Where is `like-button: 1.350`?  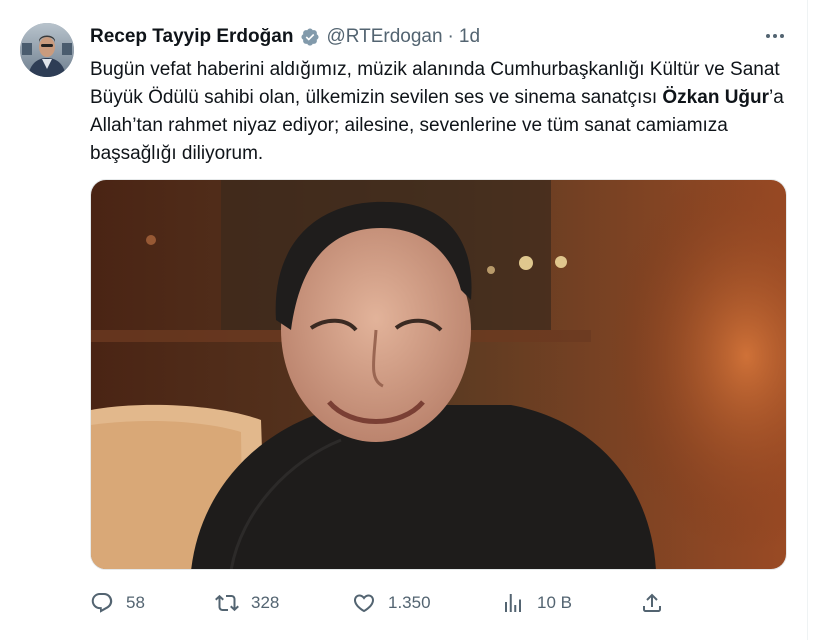
like-button: 1.350 is located at coordinates (391, 603).